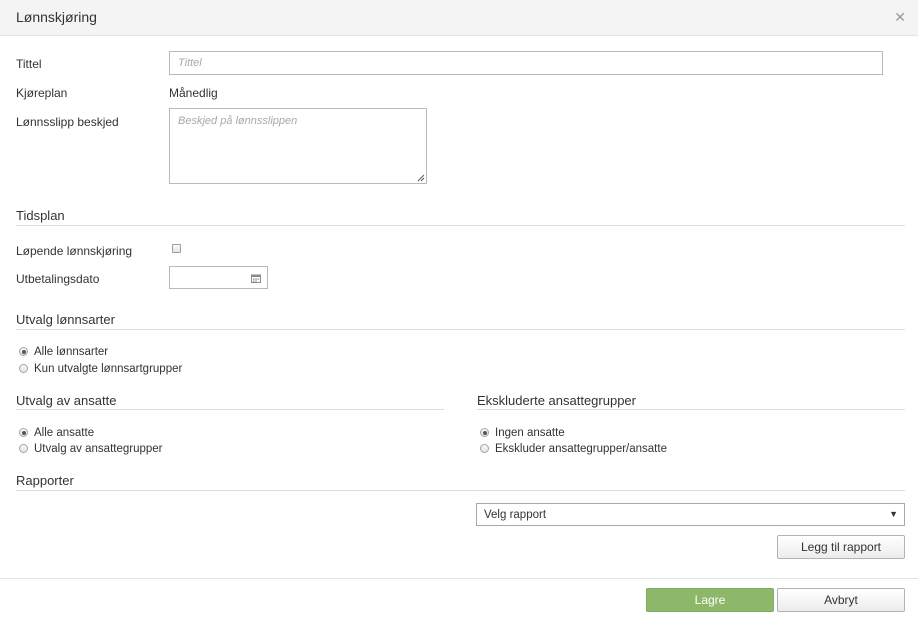 This screenshot has height=621, width=918. I want to click on lopende-label: Løpende lønnskjøring, so click(74, 251).